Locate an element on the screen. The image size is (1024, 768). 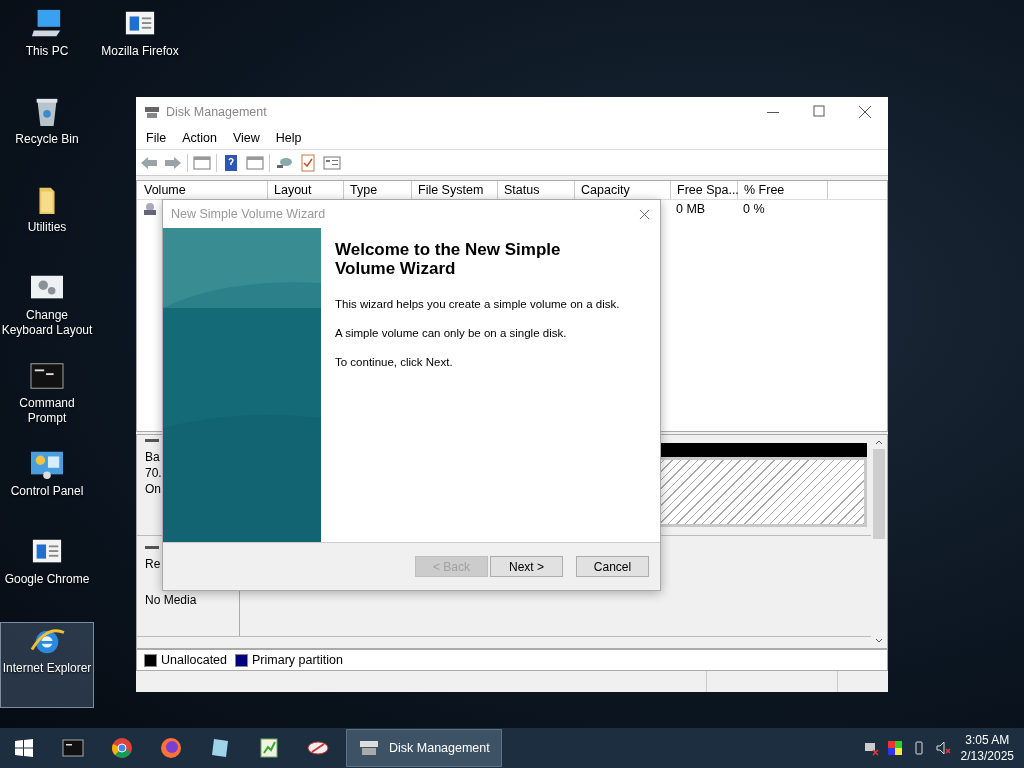
desktop-icon: Recycle Bin is located at coordinates (47, 137).